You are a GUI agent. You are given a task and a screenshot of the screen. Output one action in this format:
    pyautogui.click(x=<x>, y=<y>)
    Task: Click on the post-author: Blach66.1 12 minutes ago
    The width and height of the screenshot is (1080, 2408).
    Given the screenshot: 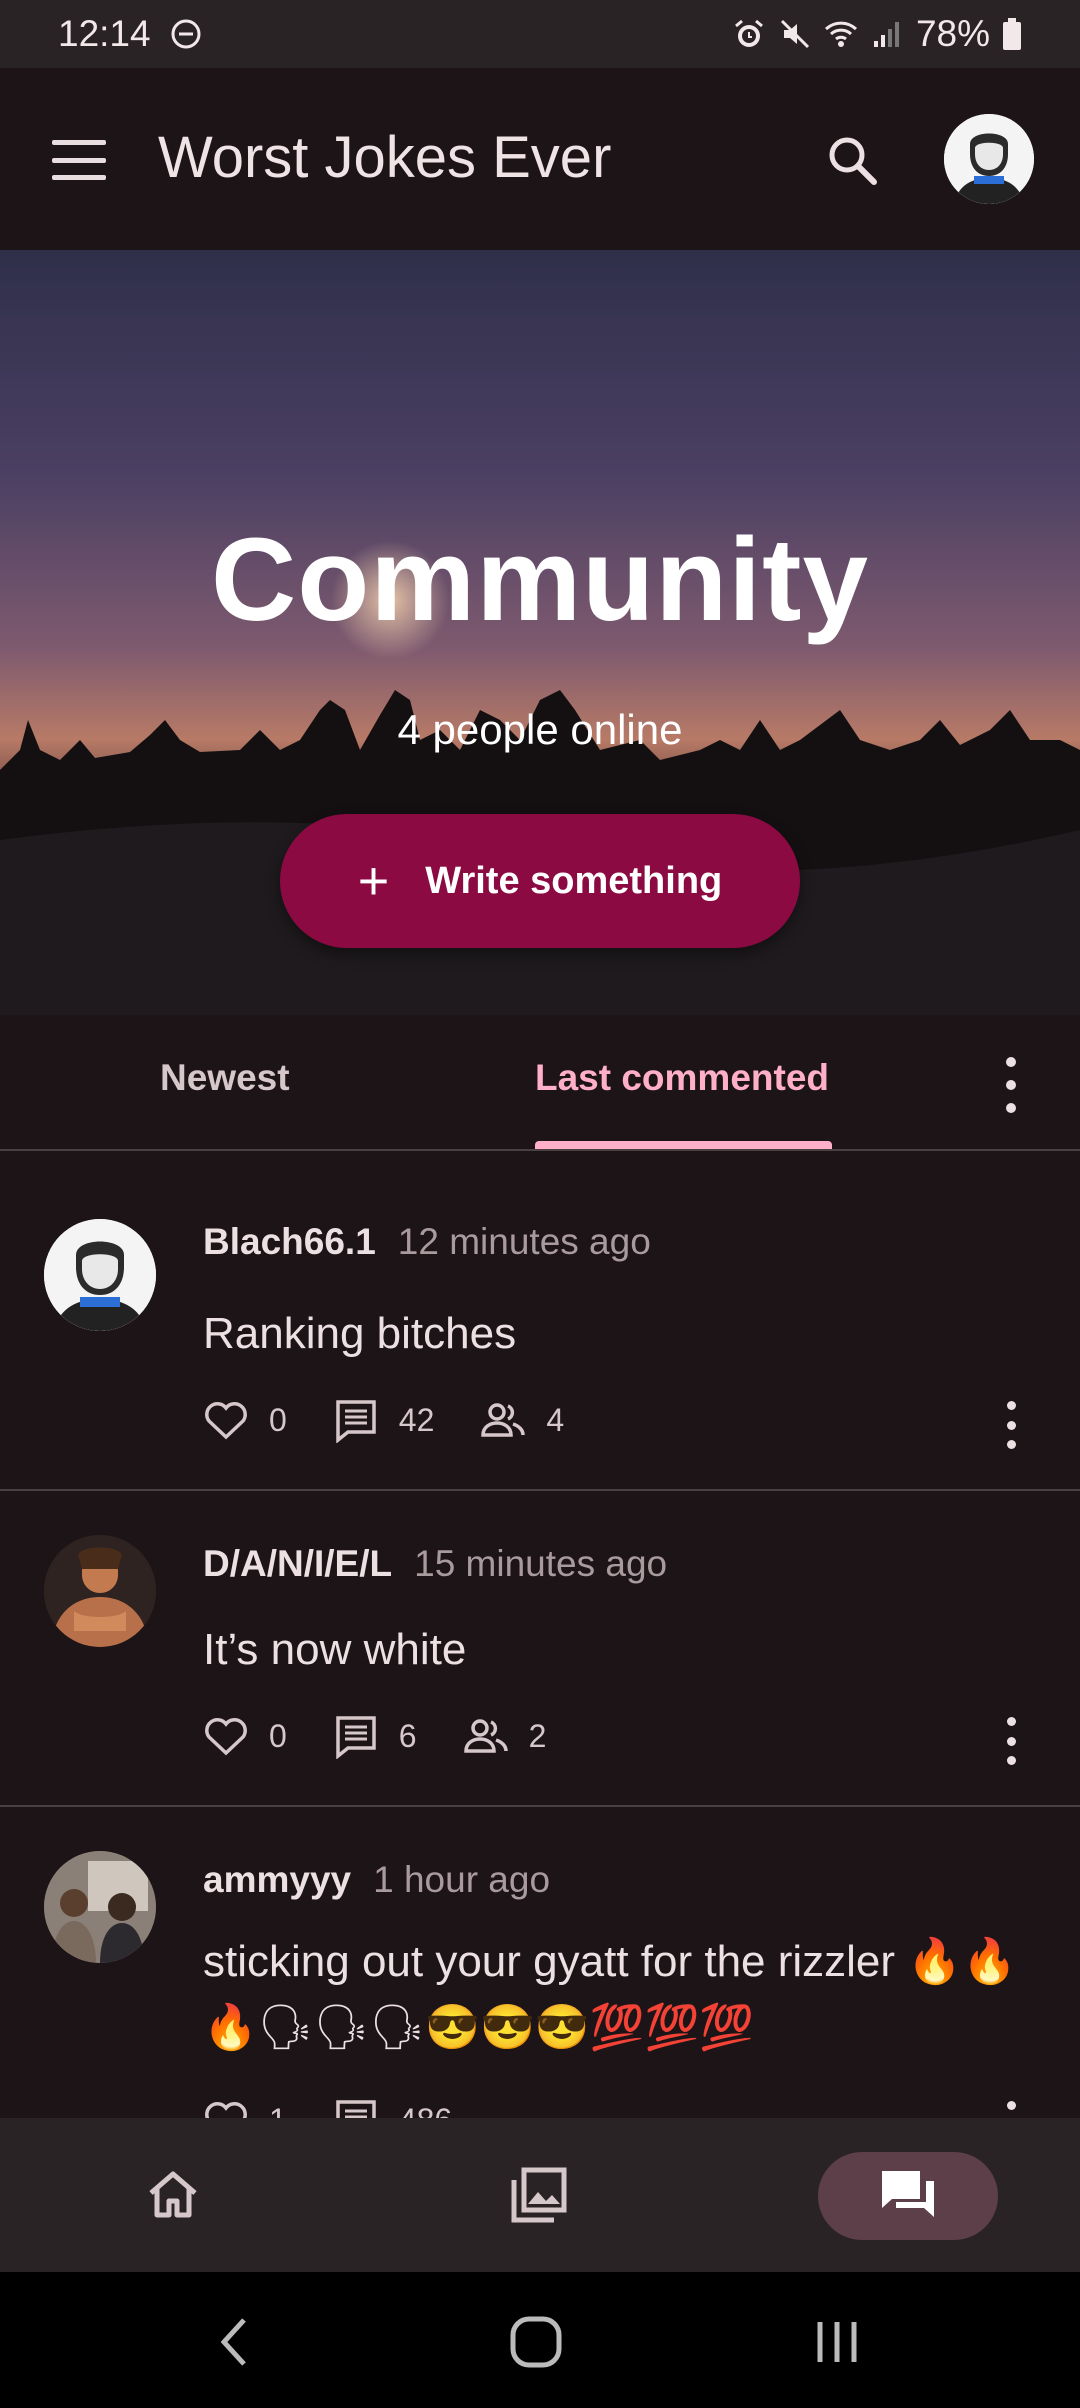 What is the action you would take?
    pyautogui.click(x=427, y=1242)
    